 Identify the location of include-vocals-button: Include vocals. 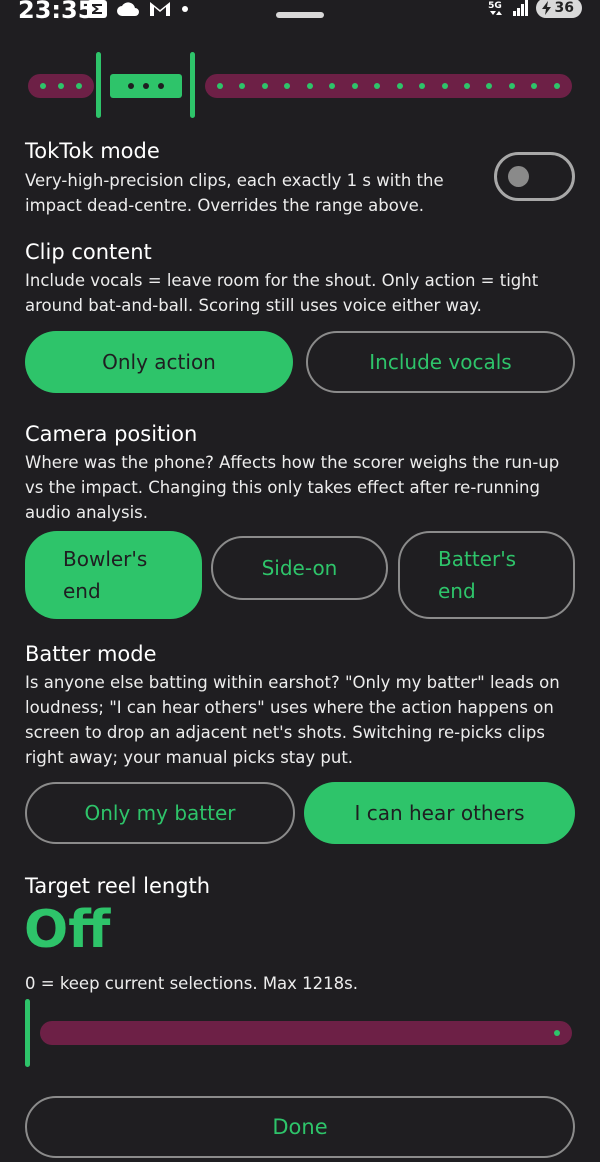
(440, 362).